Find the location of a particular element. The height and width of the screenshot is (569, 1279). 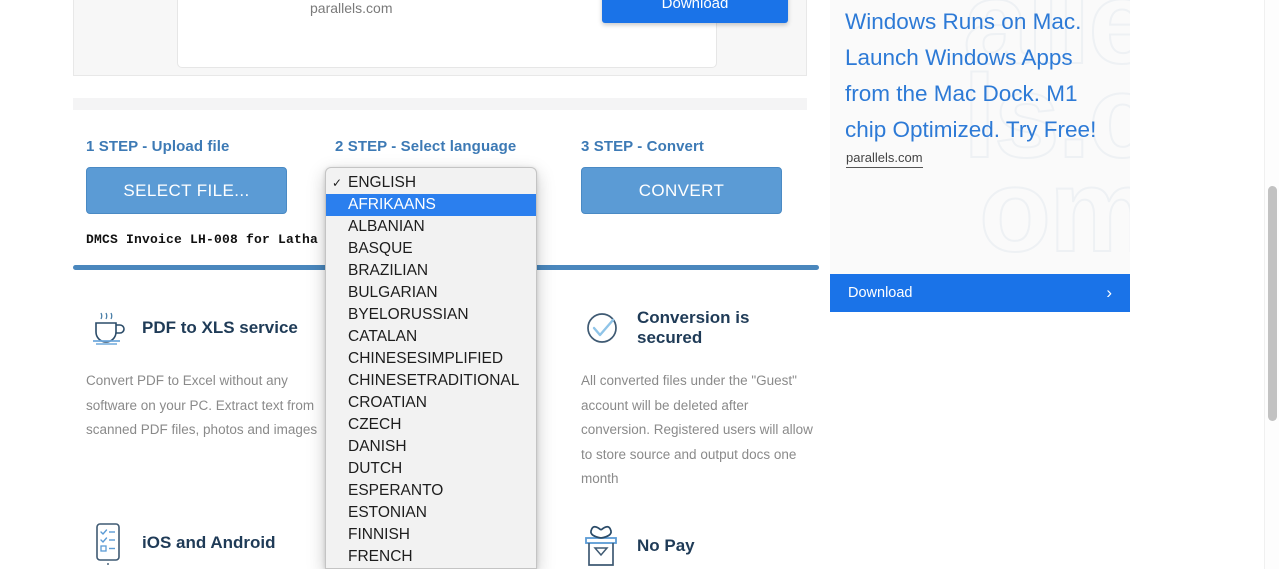

top-ad-card: parallels.com Download is located at coordinates (482, 34).